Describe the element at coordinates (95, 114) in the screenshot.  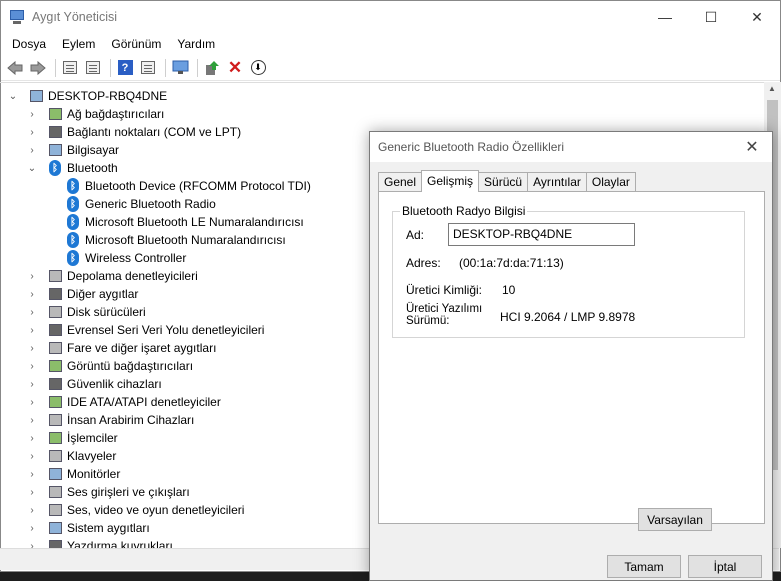
I see `tree-category: › Ağ bağdaştırıcıları` at that location.